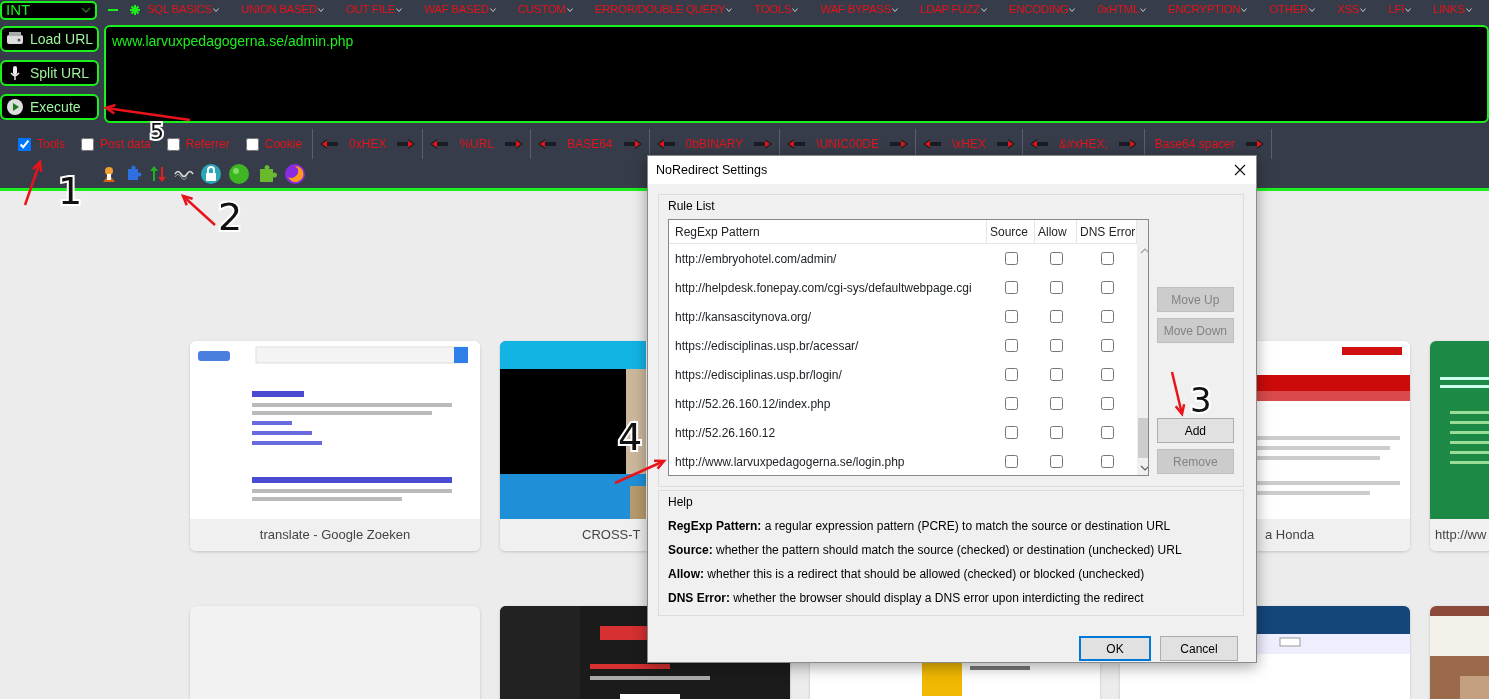 The image size is (1489, 699). I want to click on dialog-button: OK, so click(1115, 648).